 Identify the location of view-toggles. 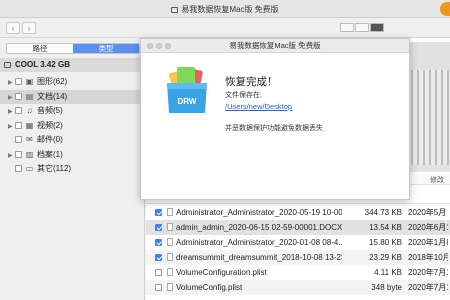
(362, 27).